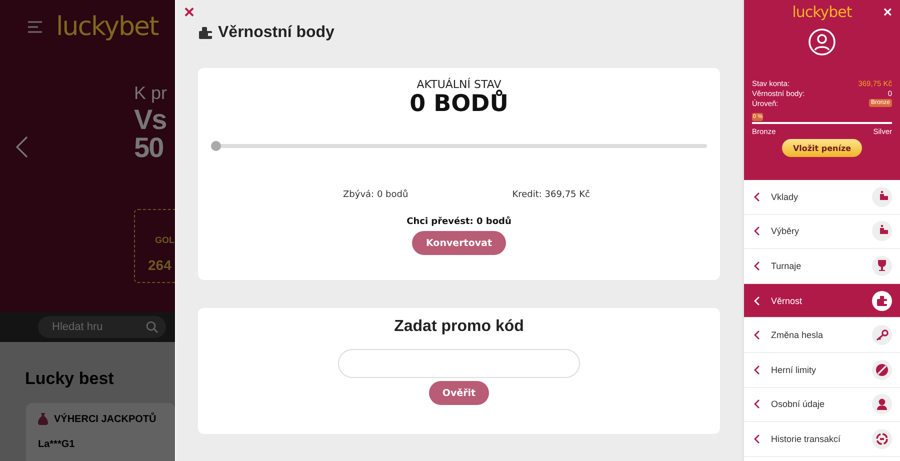 The width and height of the screenshot is (900, 461). I want to click on banner-text: 50, so click(149, 148).